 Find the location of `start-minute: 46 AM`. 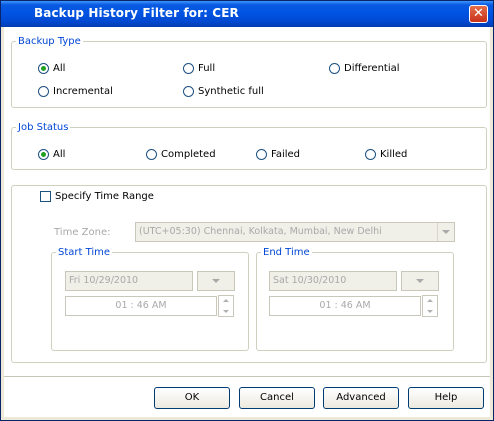

start-minute: 46 AM is located at coordinates (151, 305).